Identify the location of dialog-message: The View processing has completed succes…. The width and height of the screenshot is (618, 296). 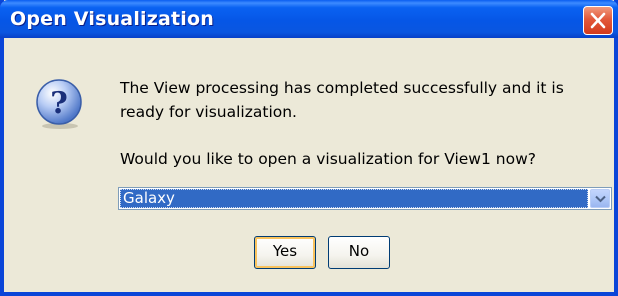
(342, 100).